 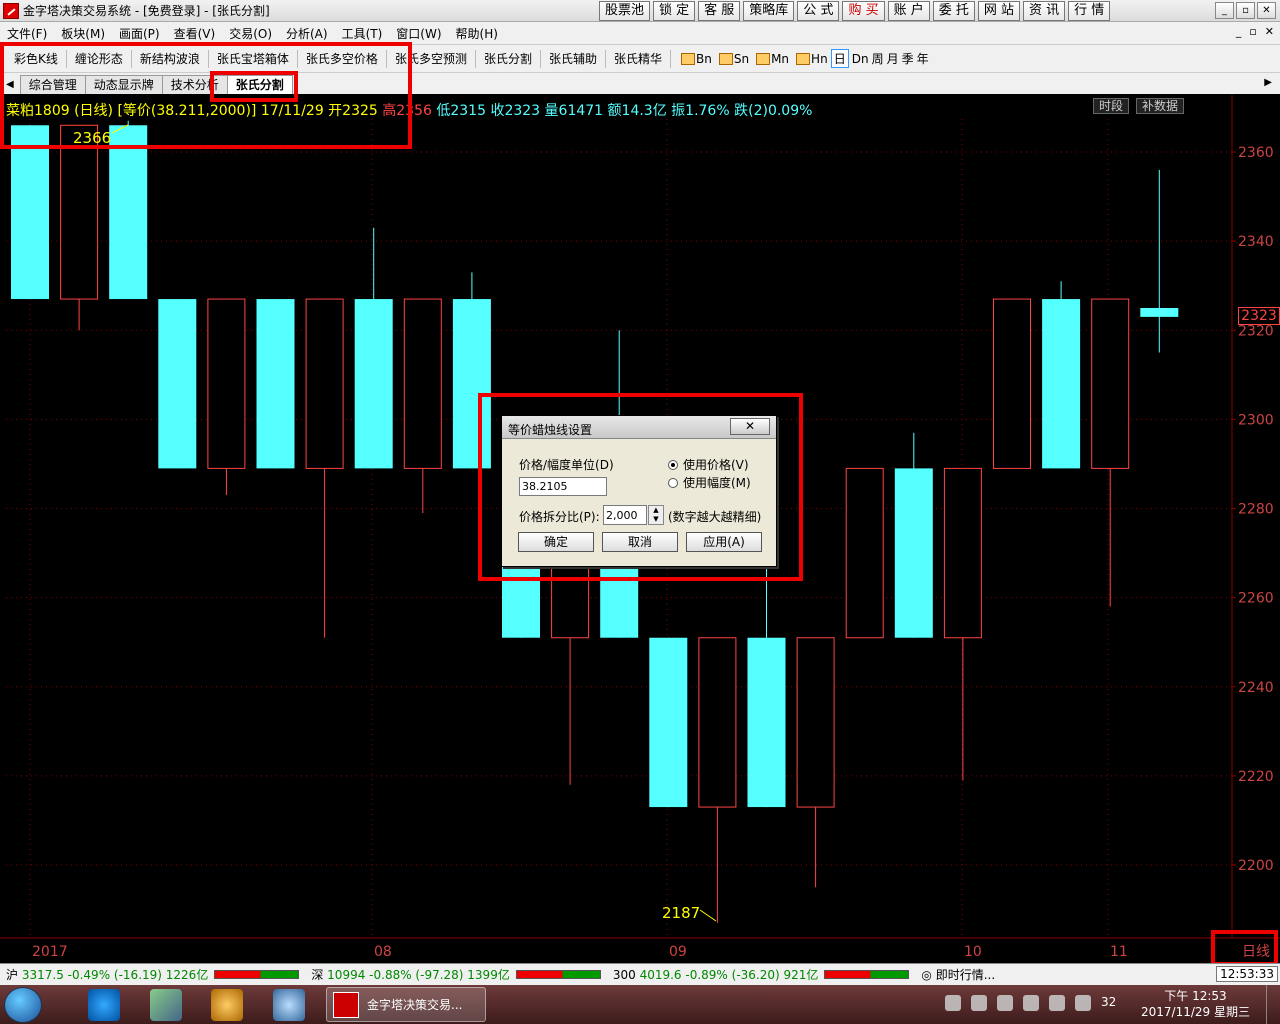 I want to click on tab-dynamic-board: 动态显示牌, so click(x=123, y=84).